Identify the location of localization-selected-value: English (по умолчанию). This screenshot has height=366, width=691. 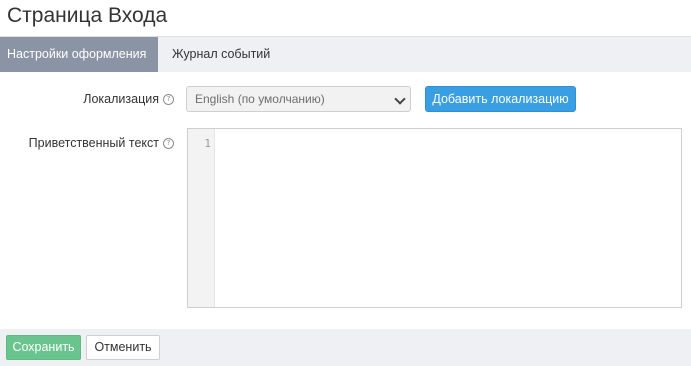
(260, 99).